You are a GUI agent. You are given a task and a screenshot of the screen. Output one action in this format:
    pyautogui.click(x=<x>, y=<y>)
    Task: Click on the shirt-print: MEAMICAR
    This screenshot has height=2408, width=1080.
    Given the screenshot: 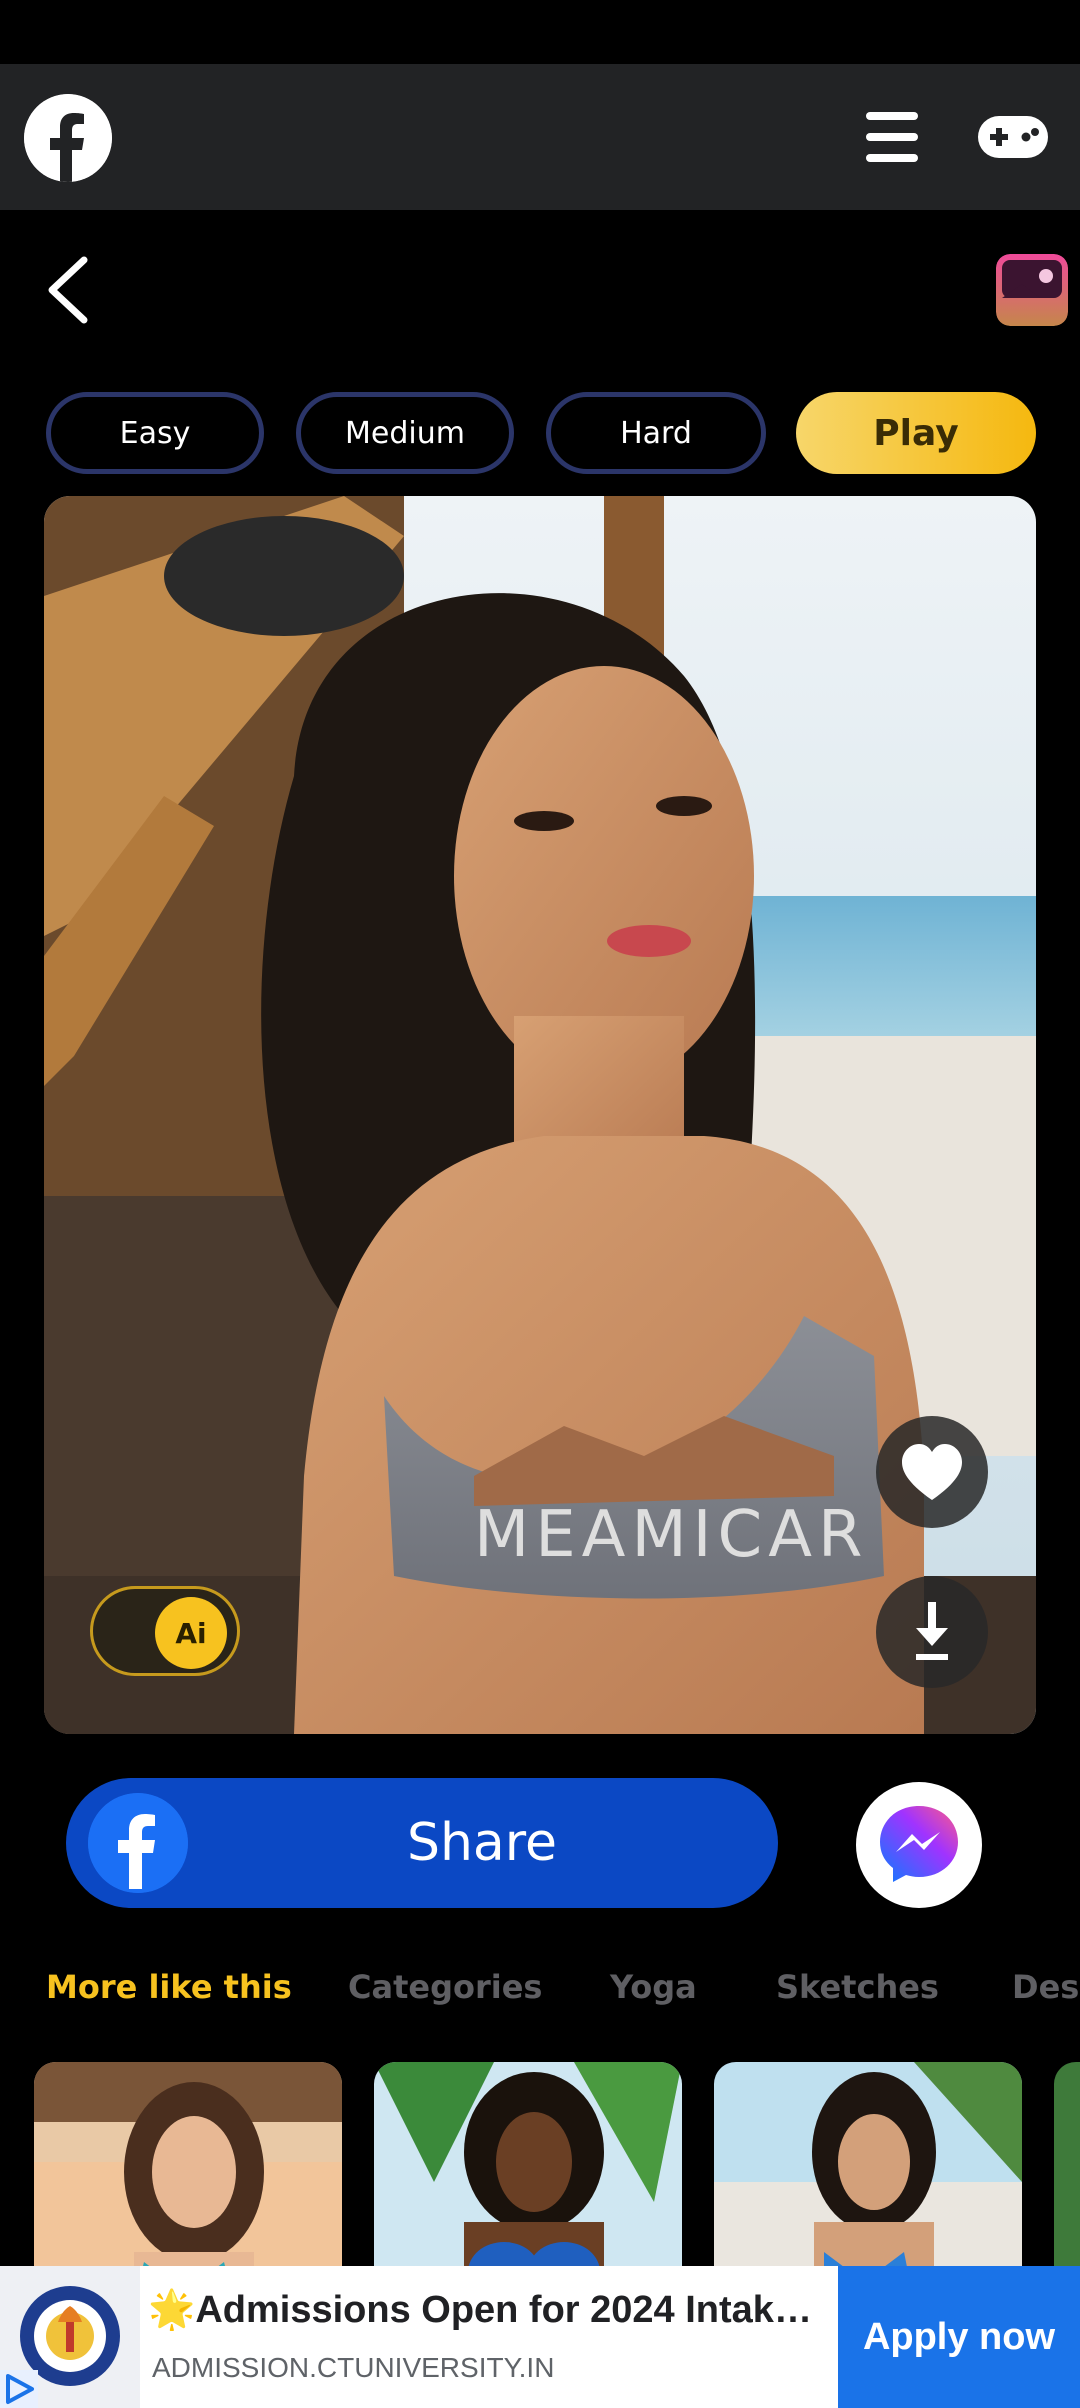 What is the action you would take?
    pyautogui.click(x=671, y=1535)
    